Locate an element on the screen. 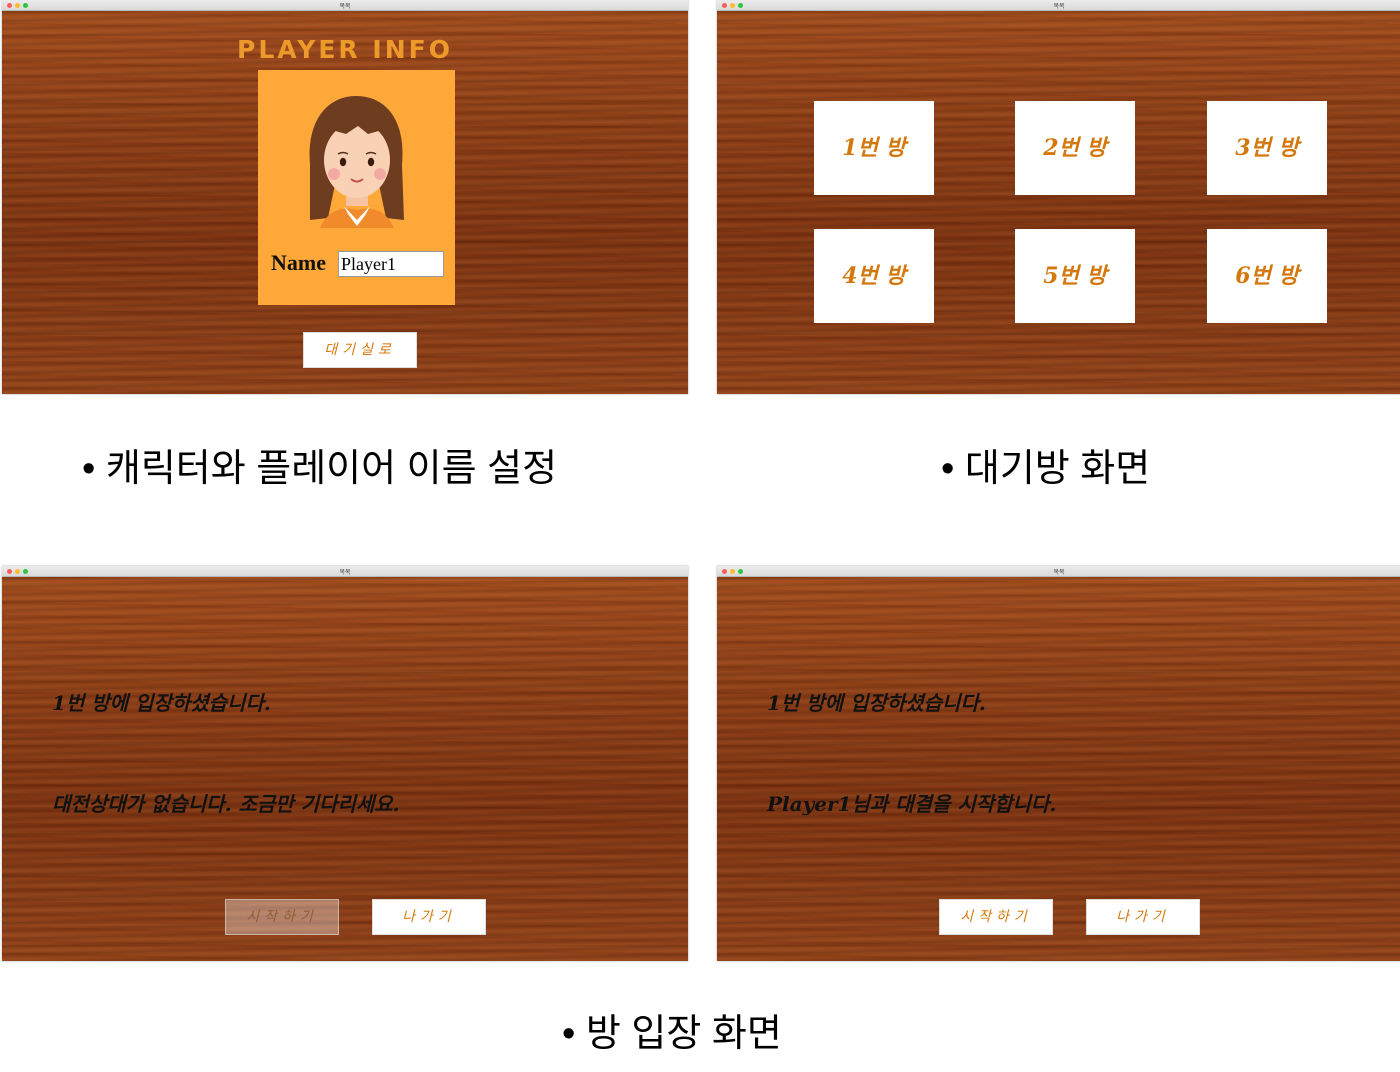 The height and width of the screenshot is (1072, 1400). opponent-status-message: 대전상대가 없습니다. 조금만 기다리세요. is located at coordinates (226, 804).